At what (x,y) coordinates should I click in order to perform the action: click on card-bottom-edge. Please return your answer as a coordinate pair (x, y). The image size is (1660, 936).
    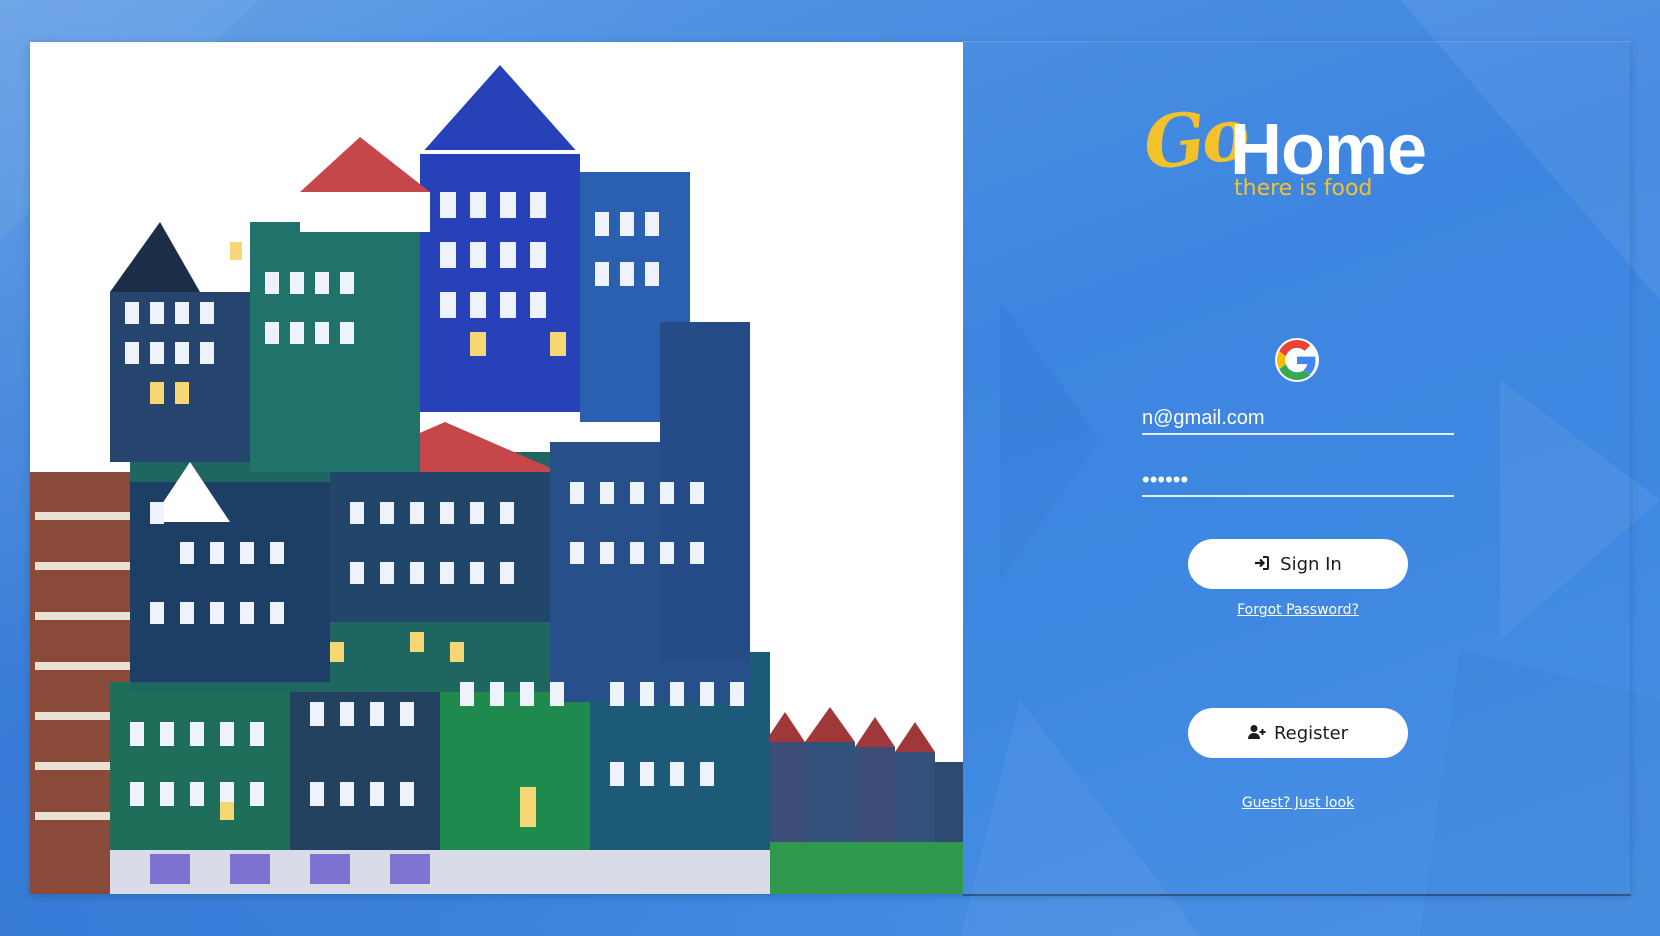
    Looking at the image, I should click on (1297, 895).